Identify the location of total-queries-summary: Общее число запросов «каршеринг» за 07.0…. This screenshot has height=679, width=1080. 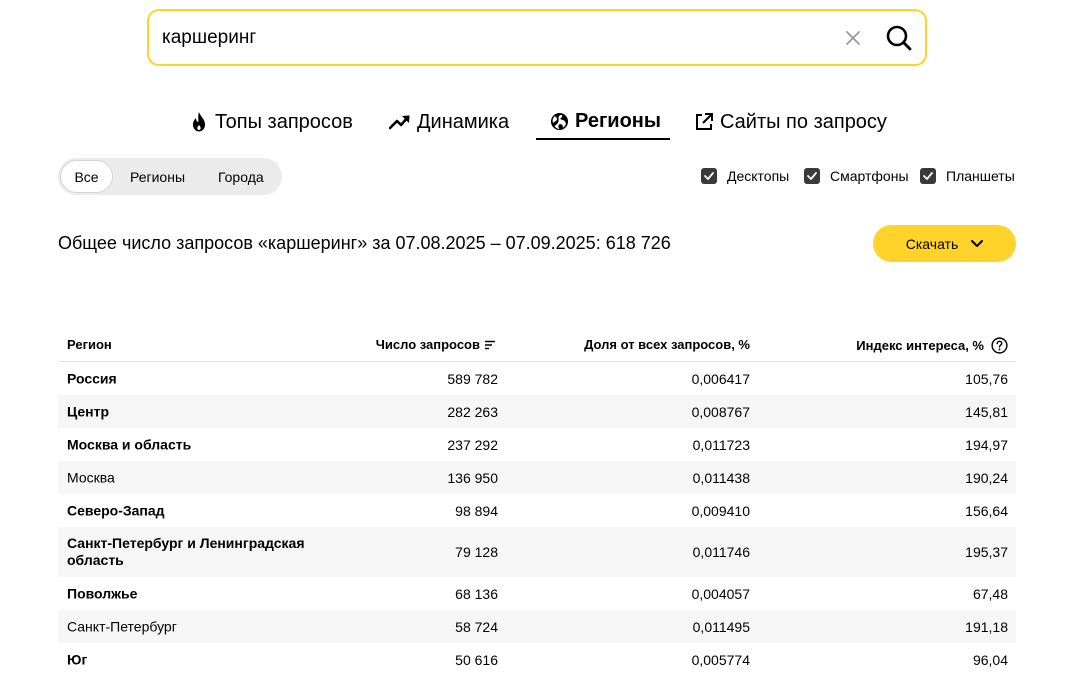
(364, 243).